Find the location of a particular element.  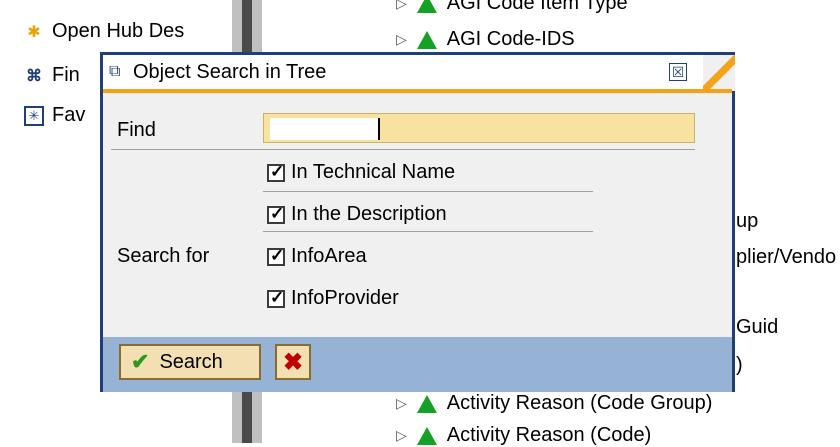

find-label: Find is located at coordinates (136, 130).